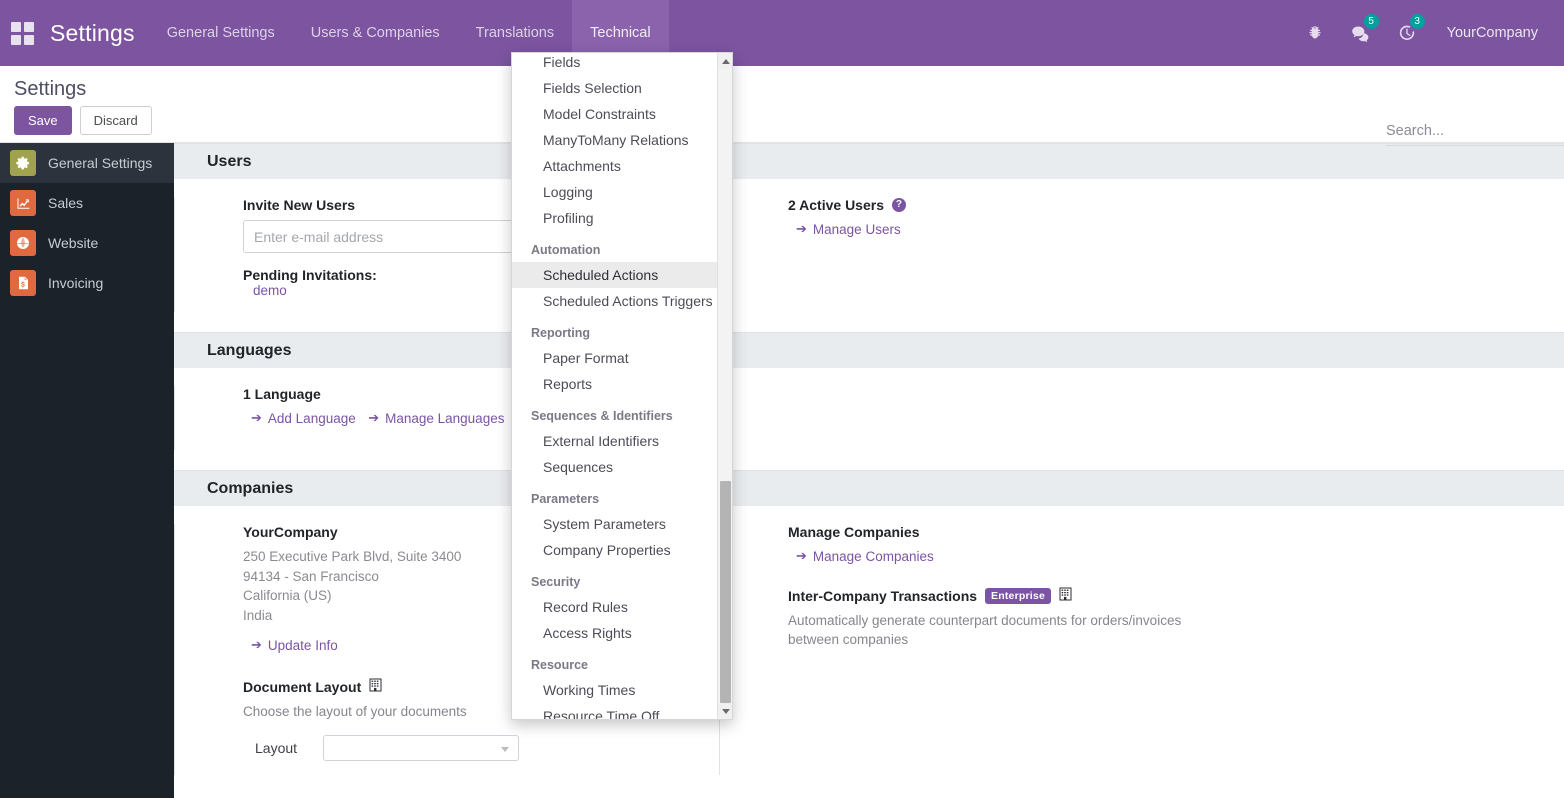 This screenshot has width=1564, height=798. What do you see at coordinates (565, 499) in the screenshot?
I see `dropdown-group-header: Parameters` at bounding box center [565, 499].